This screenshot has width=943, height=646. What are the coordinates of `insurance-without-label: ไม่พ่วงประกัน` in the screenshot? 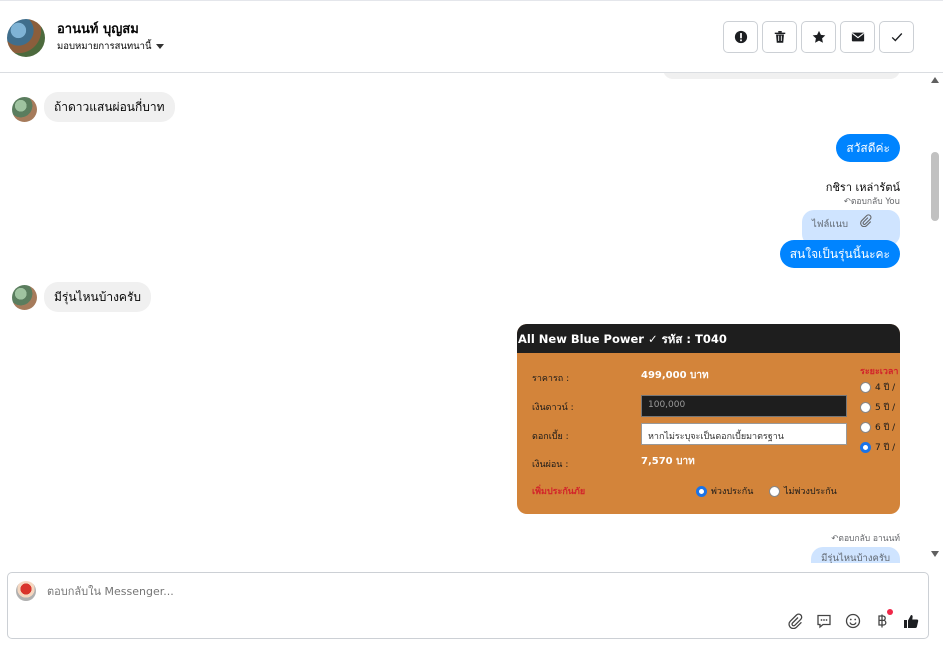 It's located at (810, 492).